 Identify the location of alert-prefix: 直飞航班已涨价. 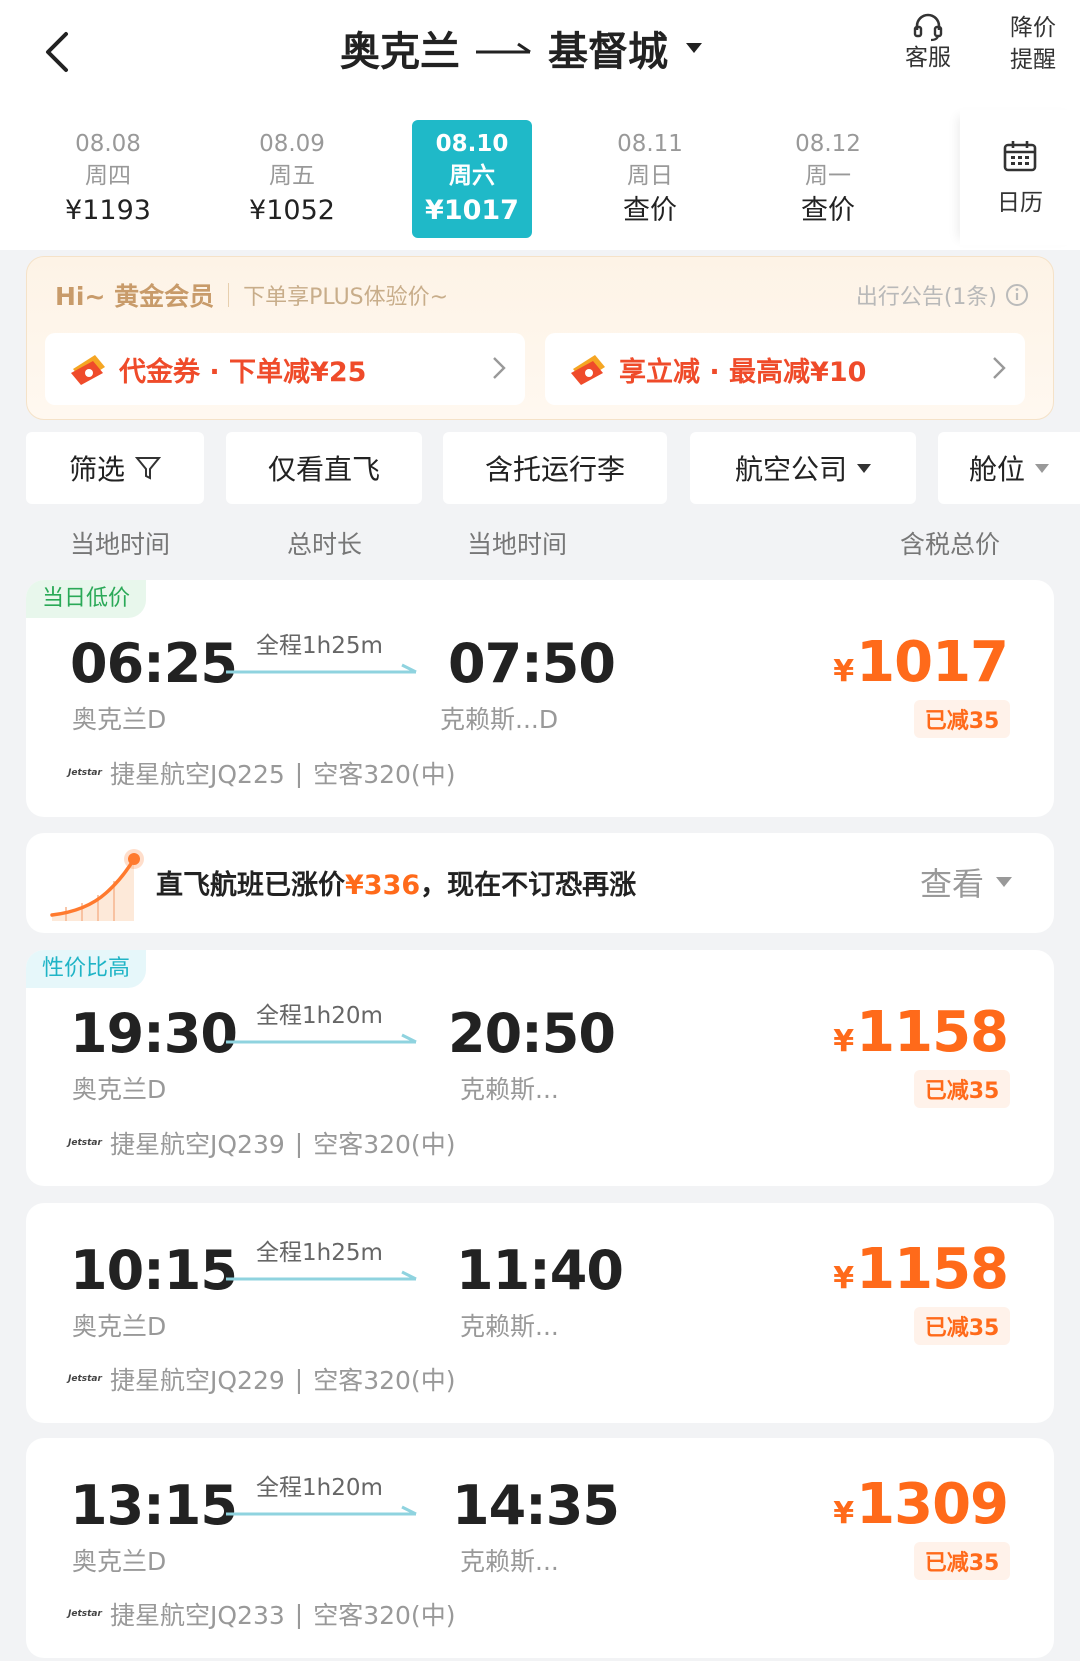
(250, 885).